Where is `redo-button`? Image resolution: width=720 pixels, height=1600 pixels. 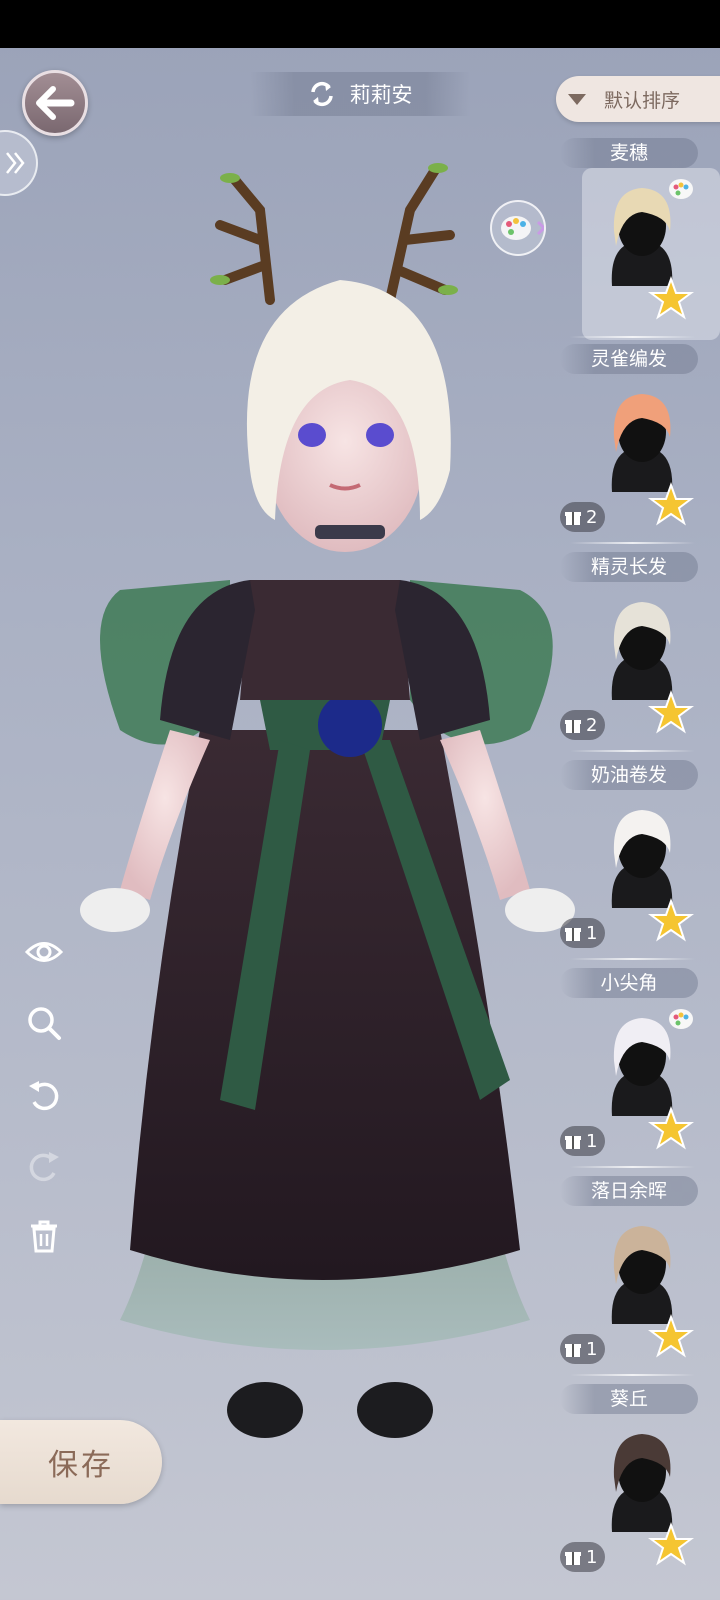
redo-button is located at coordinates (44, 1165).